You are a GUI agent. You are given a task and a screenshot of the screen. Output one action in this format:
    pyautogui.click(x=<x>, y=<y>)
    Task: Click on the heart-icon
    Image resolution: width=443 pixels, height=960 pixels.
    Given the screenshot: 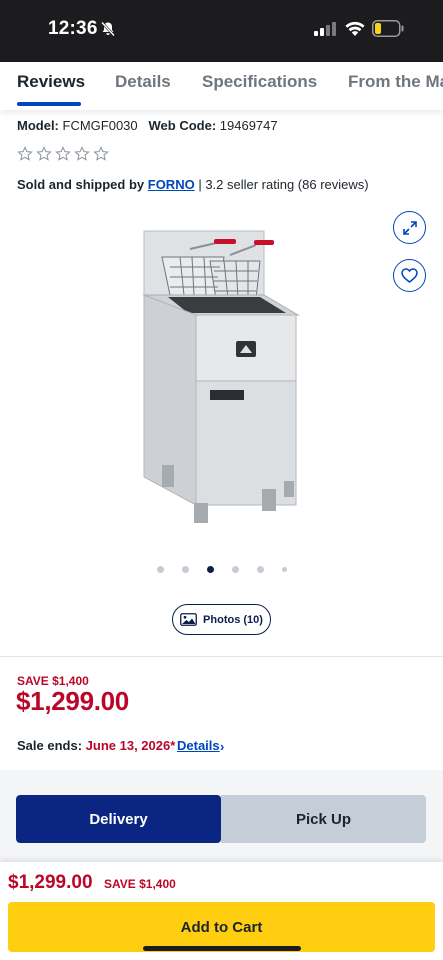 What is the action you would take?
    pyautogui.click(x=409, y=275)
    